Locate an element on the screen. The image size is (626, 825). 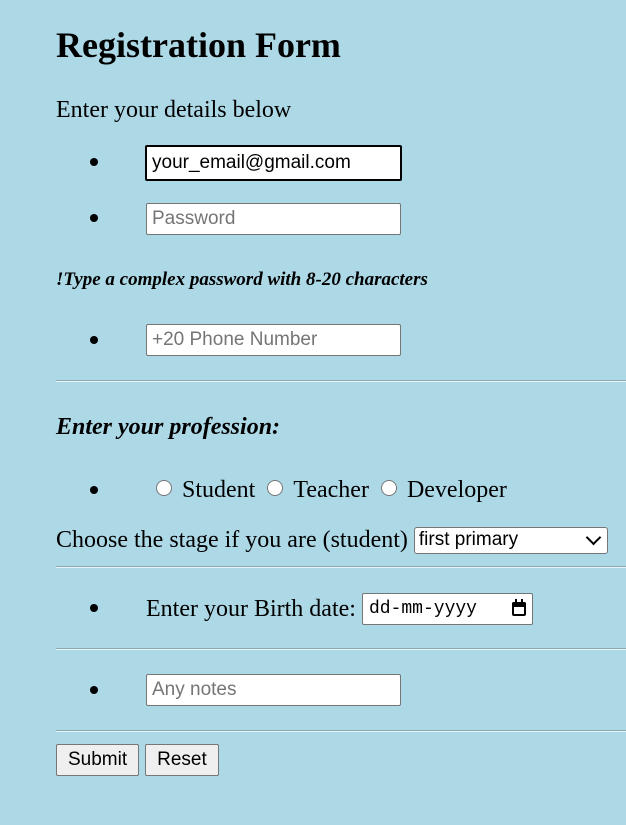
submit-button: Submit is located at coordinates (98, 760).